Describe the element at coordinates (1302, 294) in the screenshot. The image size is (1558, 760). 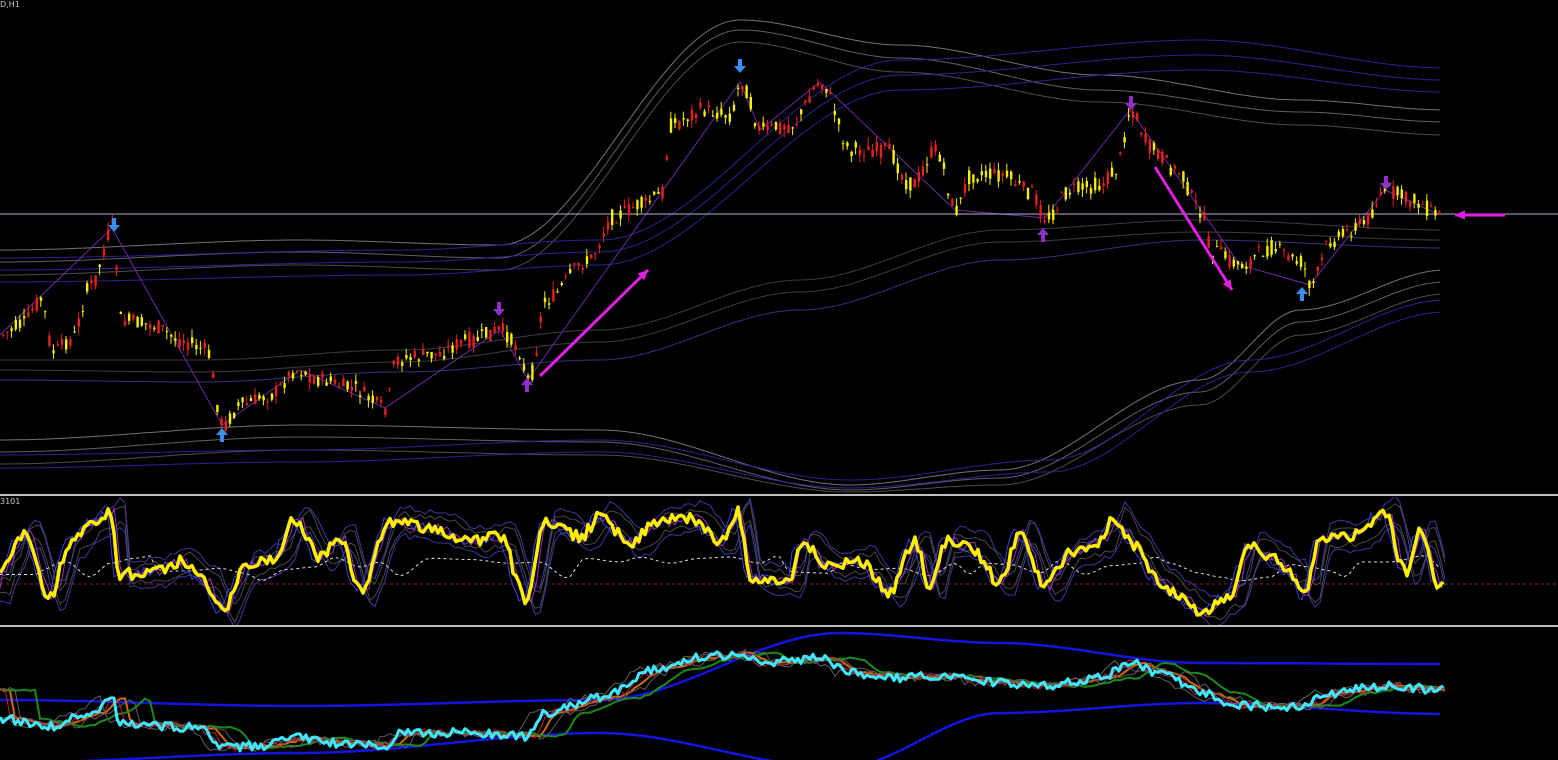
I see `arrow-up-icon` at that location.